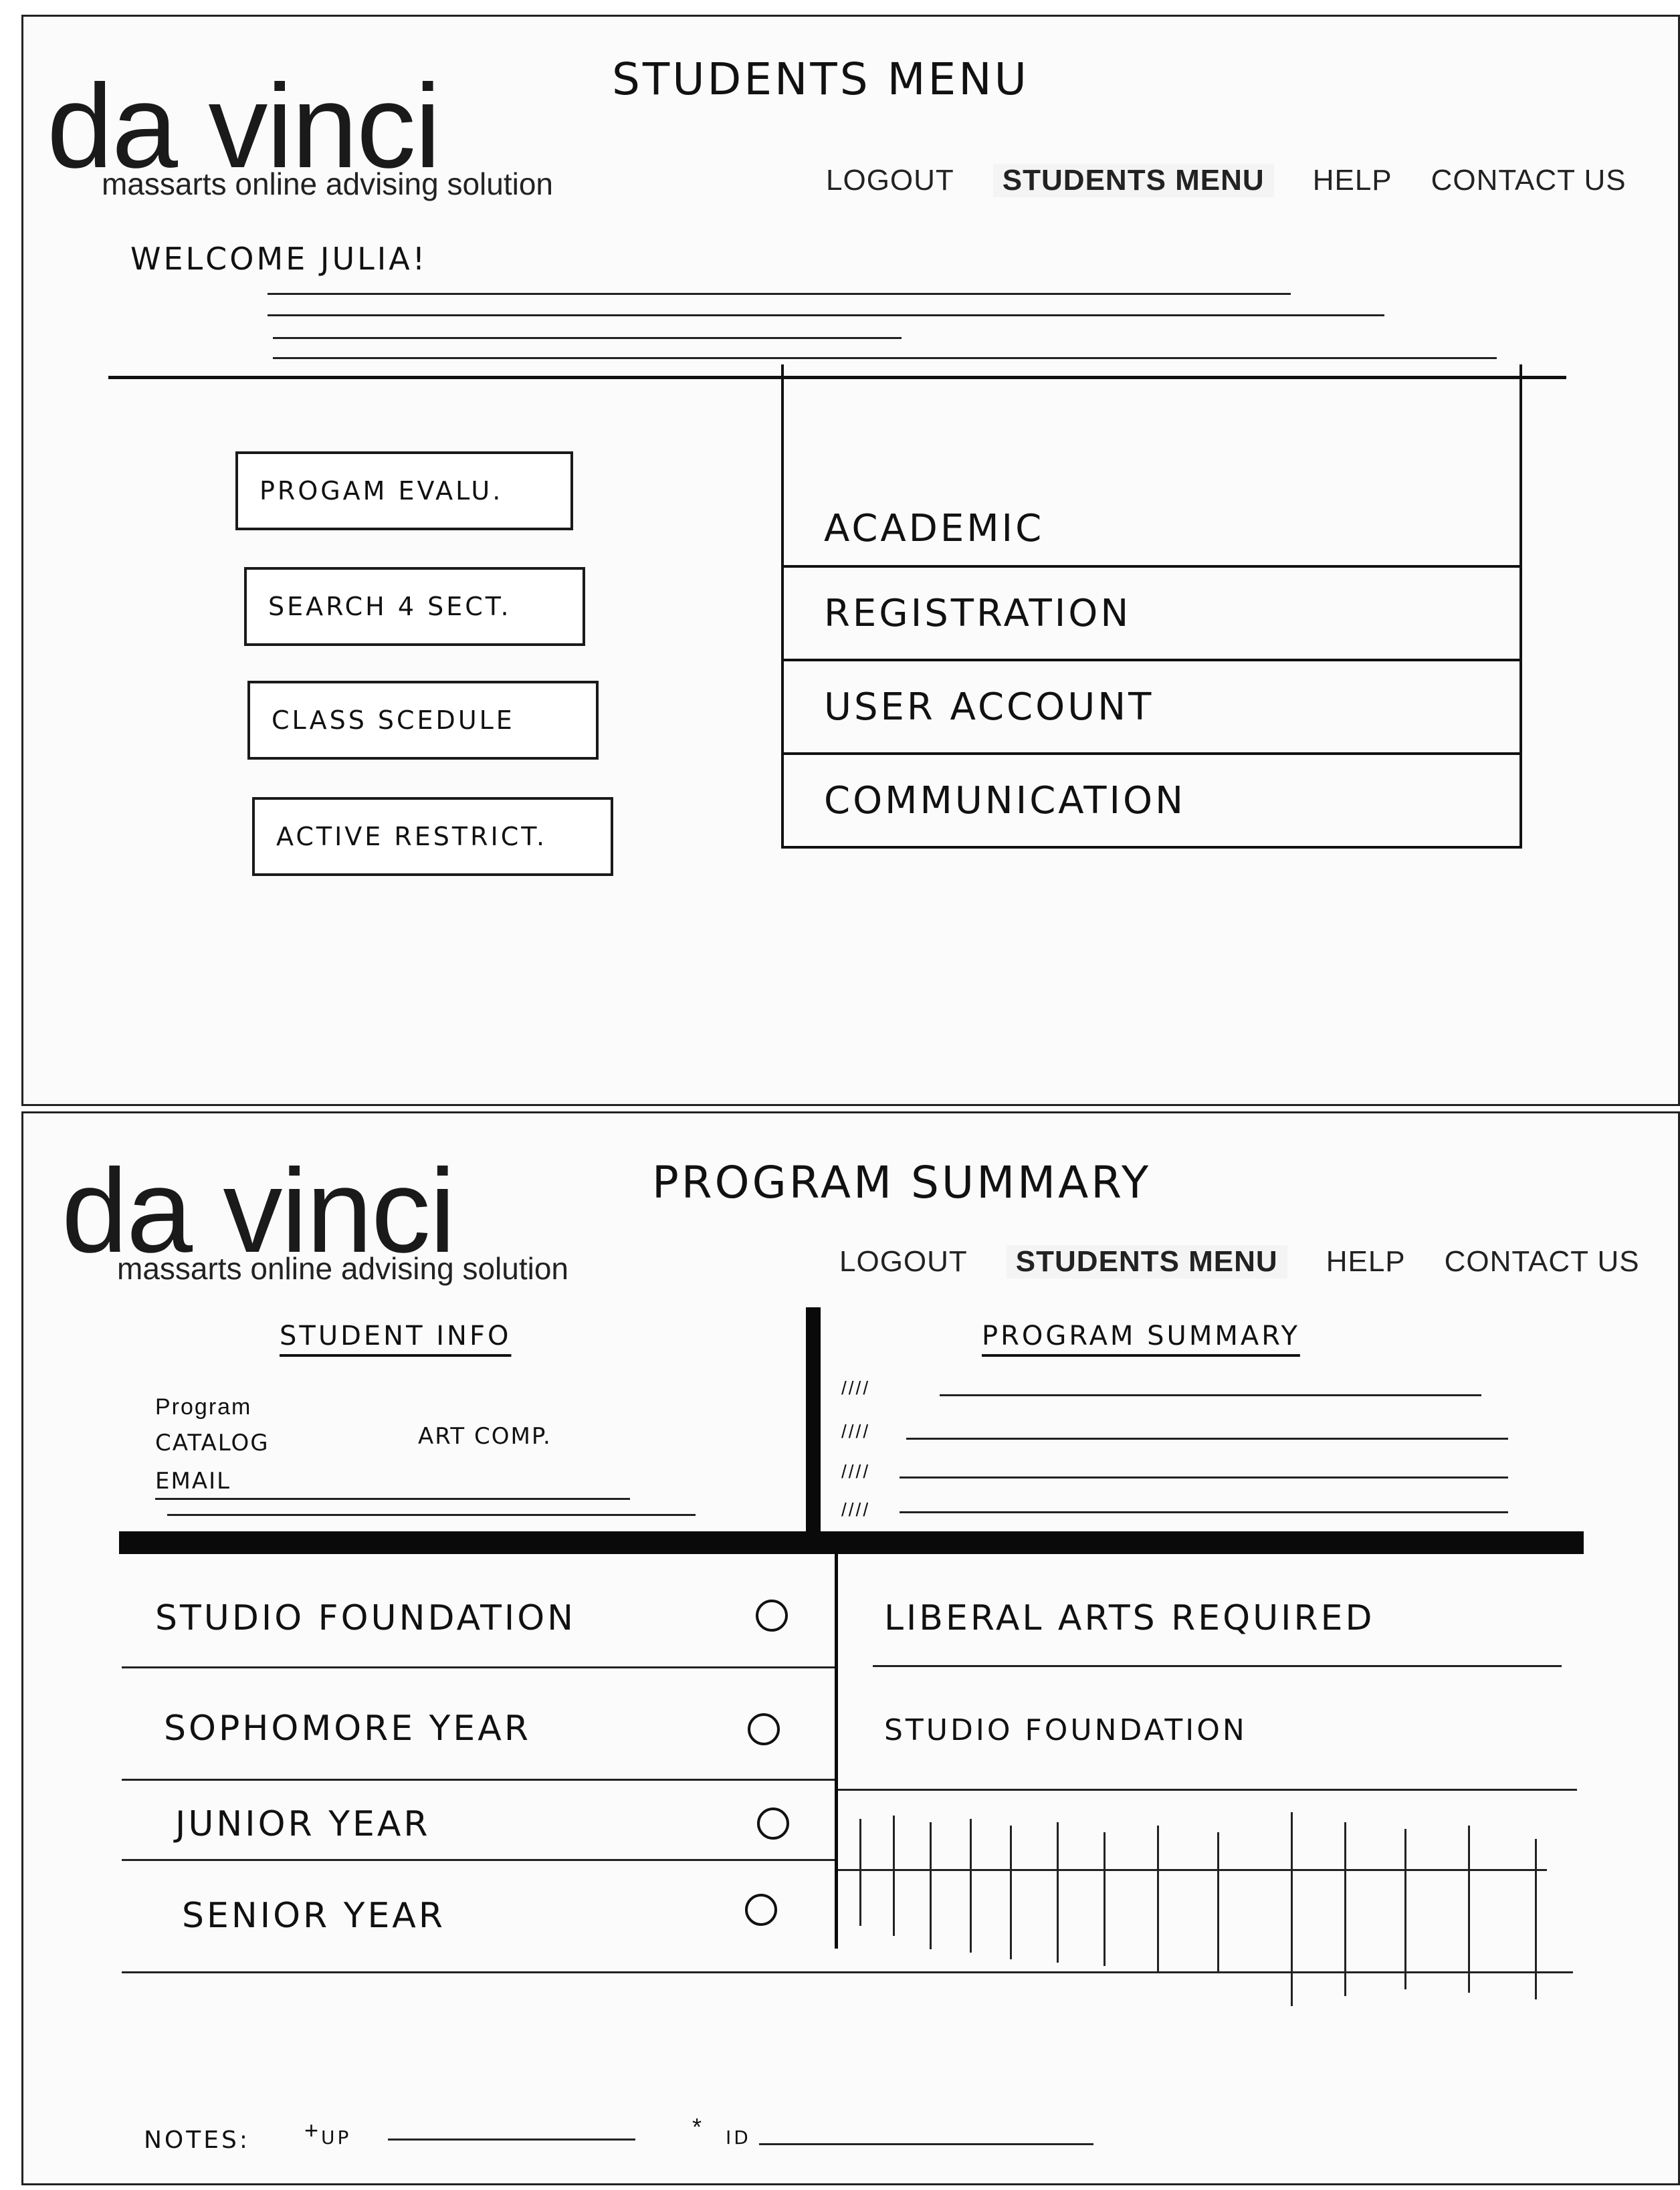 The height and width of the screenshot is (2190, 1680). I want to click on requirement-label: STUDIO FOUNDATION, so click(1065, 1730).